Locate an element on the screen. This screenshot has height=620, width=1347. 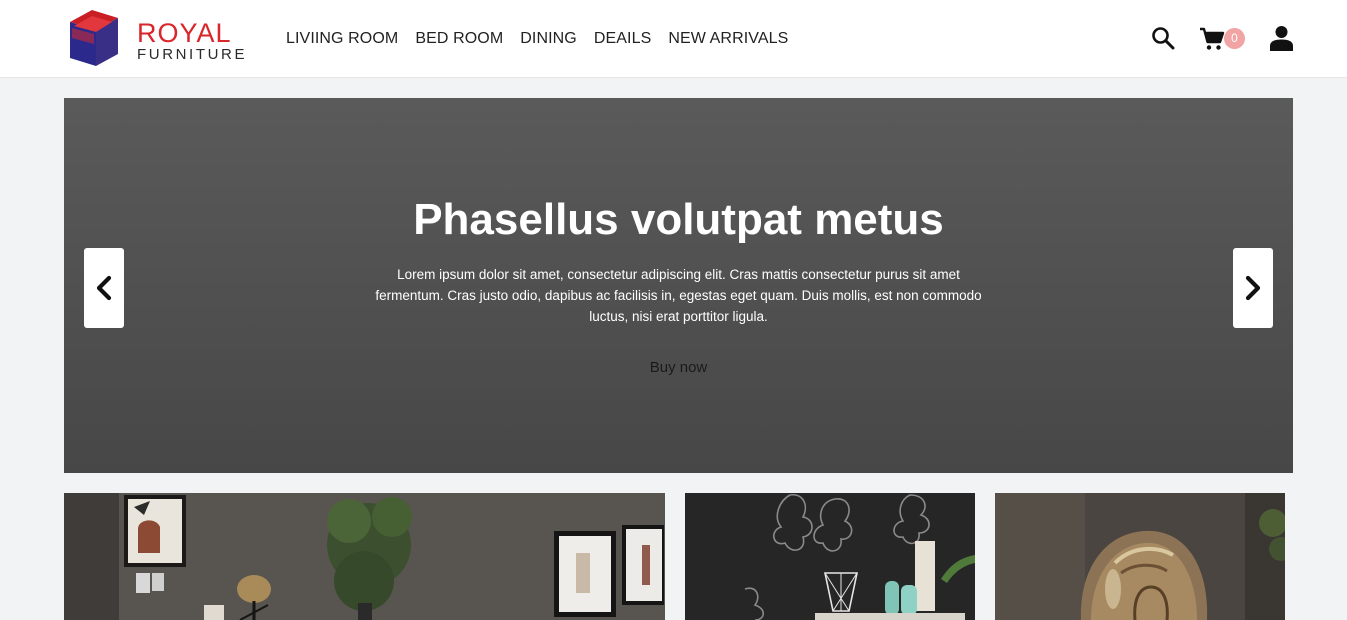
user-icon is located at coordinates (1281, 38).